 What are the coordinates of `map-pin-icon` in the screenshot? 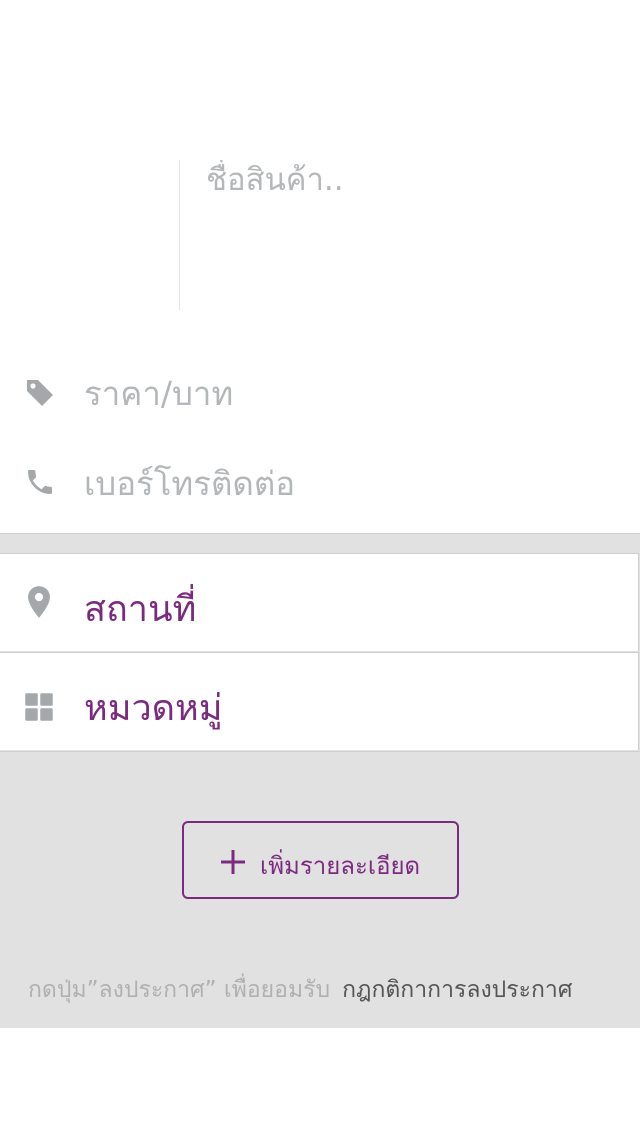 It's located at (39, 602).